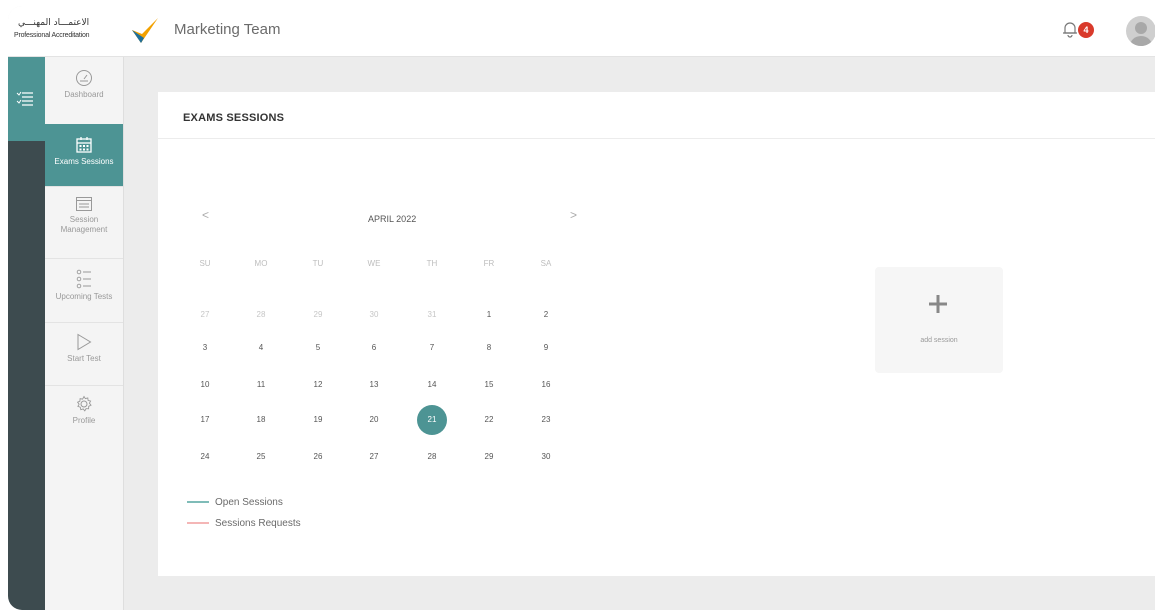  Describe the element at coordinates (1070, 29) in the screenshot. I see `bell-icon` at that location.